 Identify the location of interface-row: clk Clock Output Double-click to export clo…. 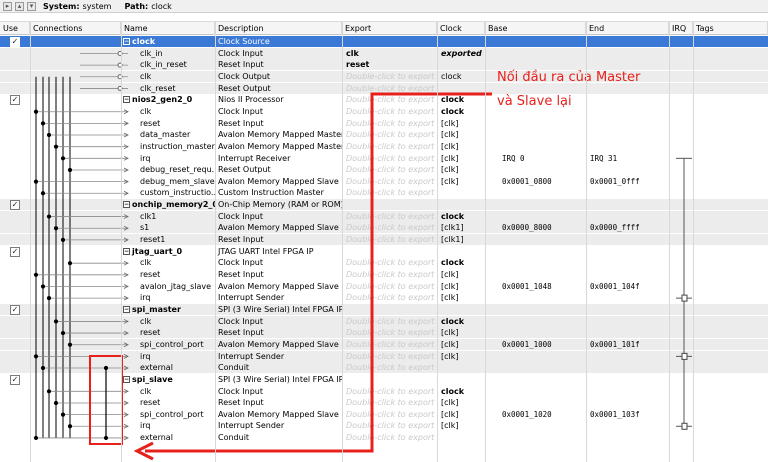
(384, 76).